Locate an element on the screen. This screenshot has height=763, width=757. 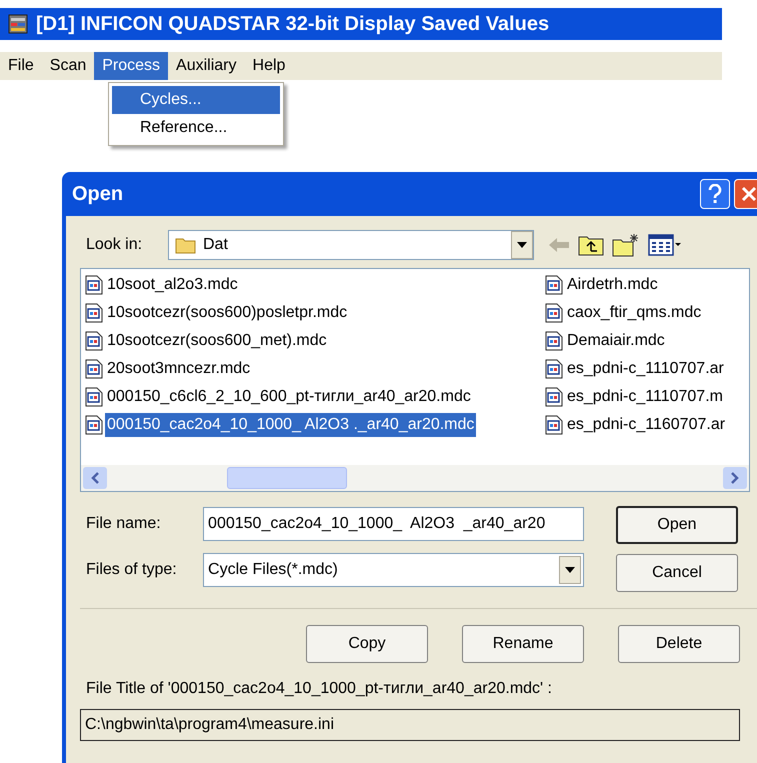
scroll-left-button is located at coordinates (95, 478).